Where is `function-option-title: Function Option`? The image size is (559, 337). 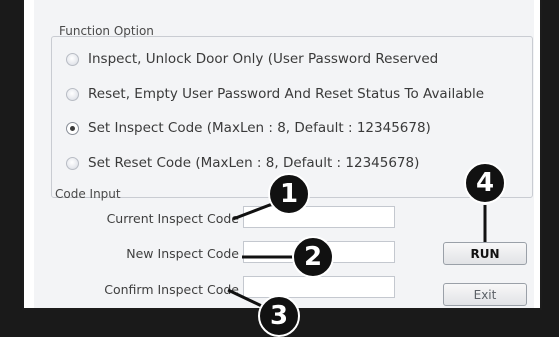 function-option-title: Function Option is located at coordinates (106, 31).